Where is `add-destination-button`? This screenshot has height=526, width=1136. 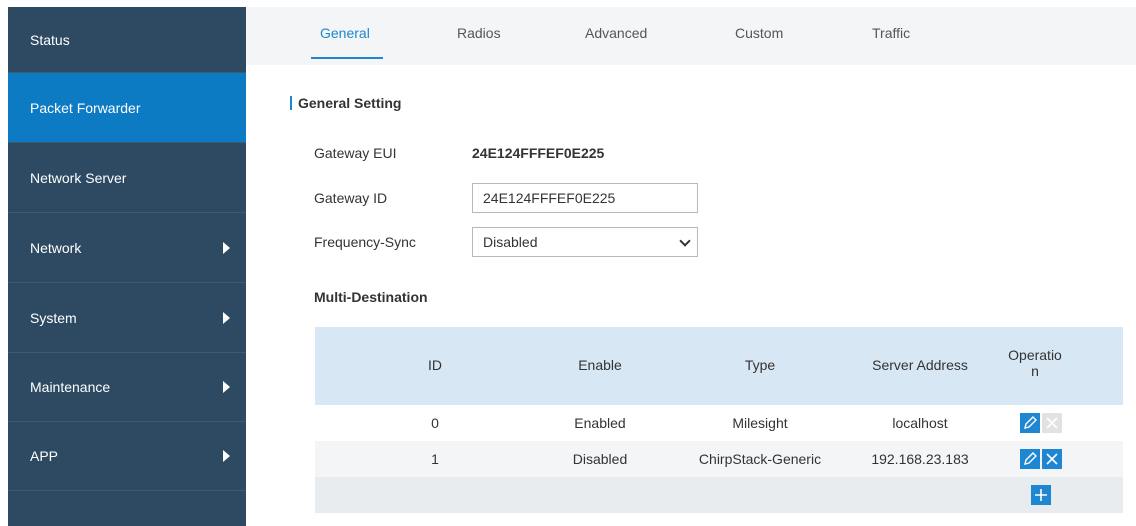
add-destination-button is located at coordinates (1041, 495).